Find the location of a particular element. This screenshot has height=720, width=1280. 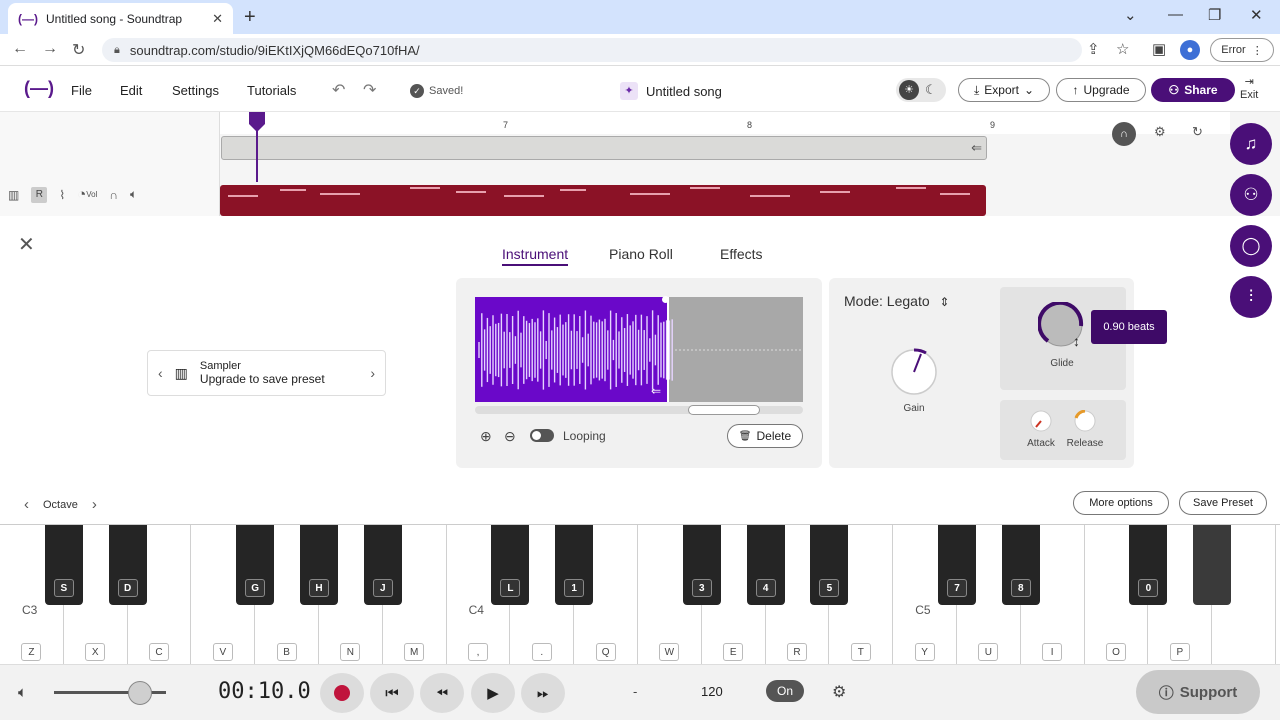

error-button: Error ⋮ is located at coordinates (1242, 50).